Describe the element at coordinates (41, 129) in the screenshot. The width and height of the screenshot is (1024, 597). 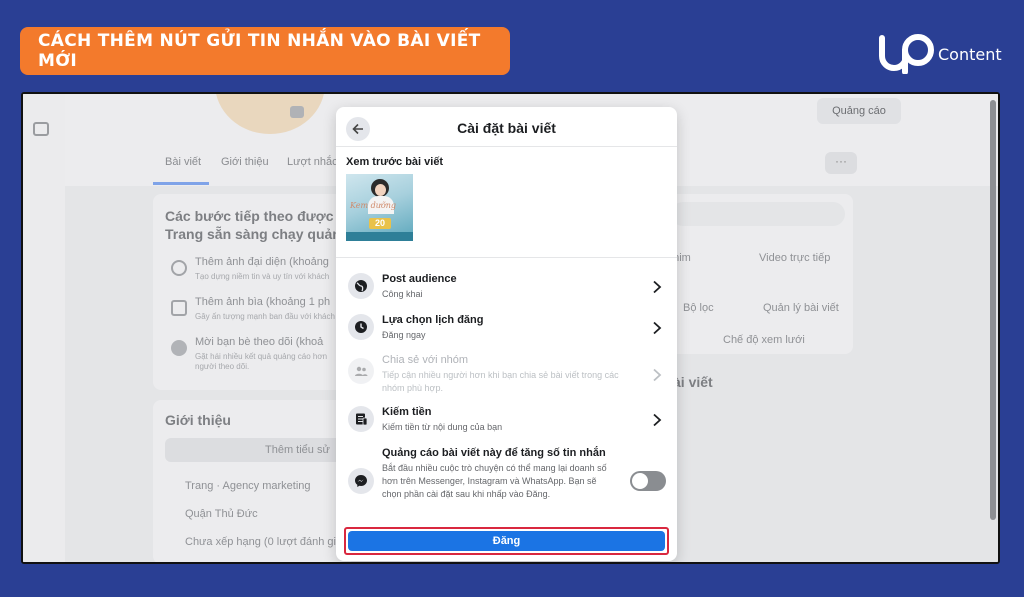
I see `panel-toggle-icon` at that location.